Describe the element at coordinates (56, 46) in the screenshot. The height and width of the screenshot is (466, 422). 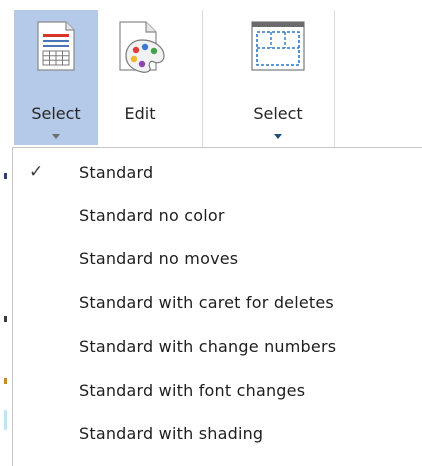
I see `document-table-icon` at that location.